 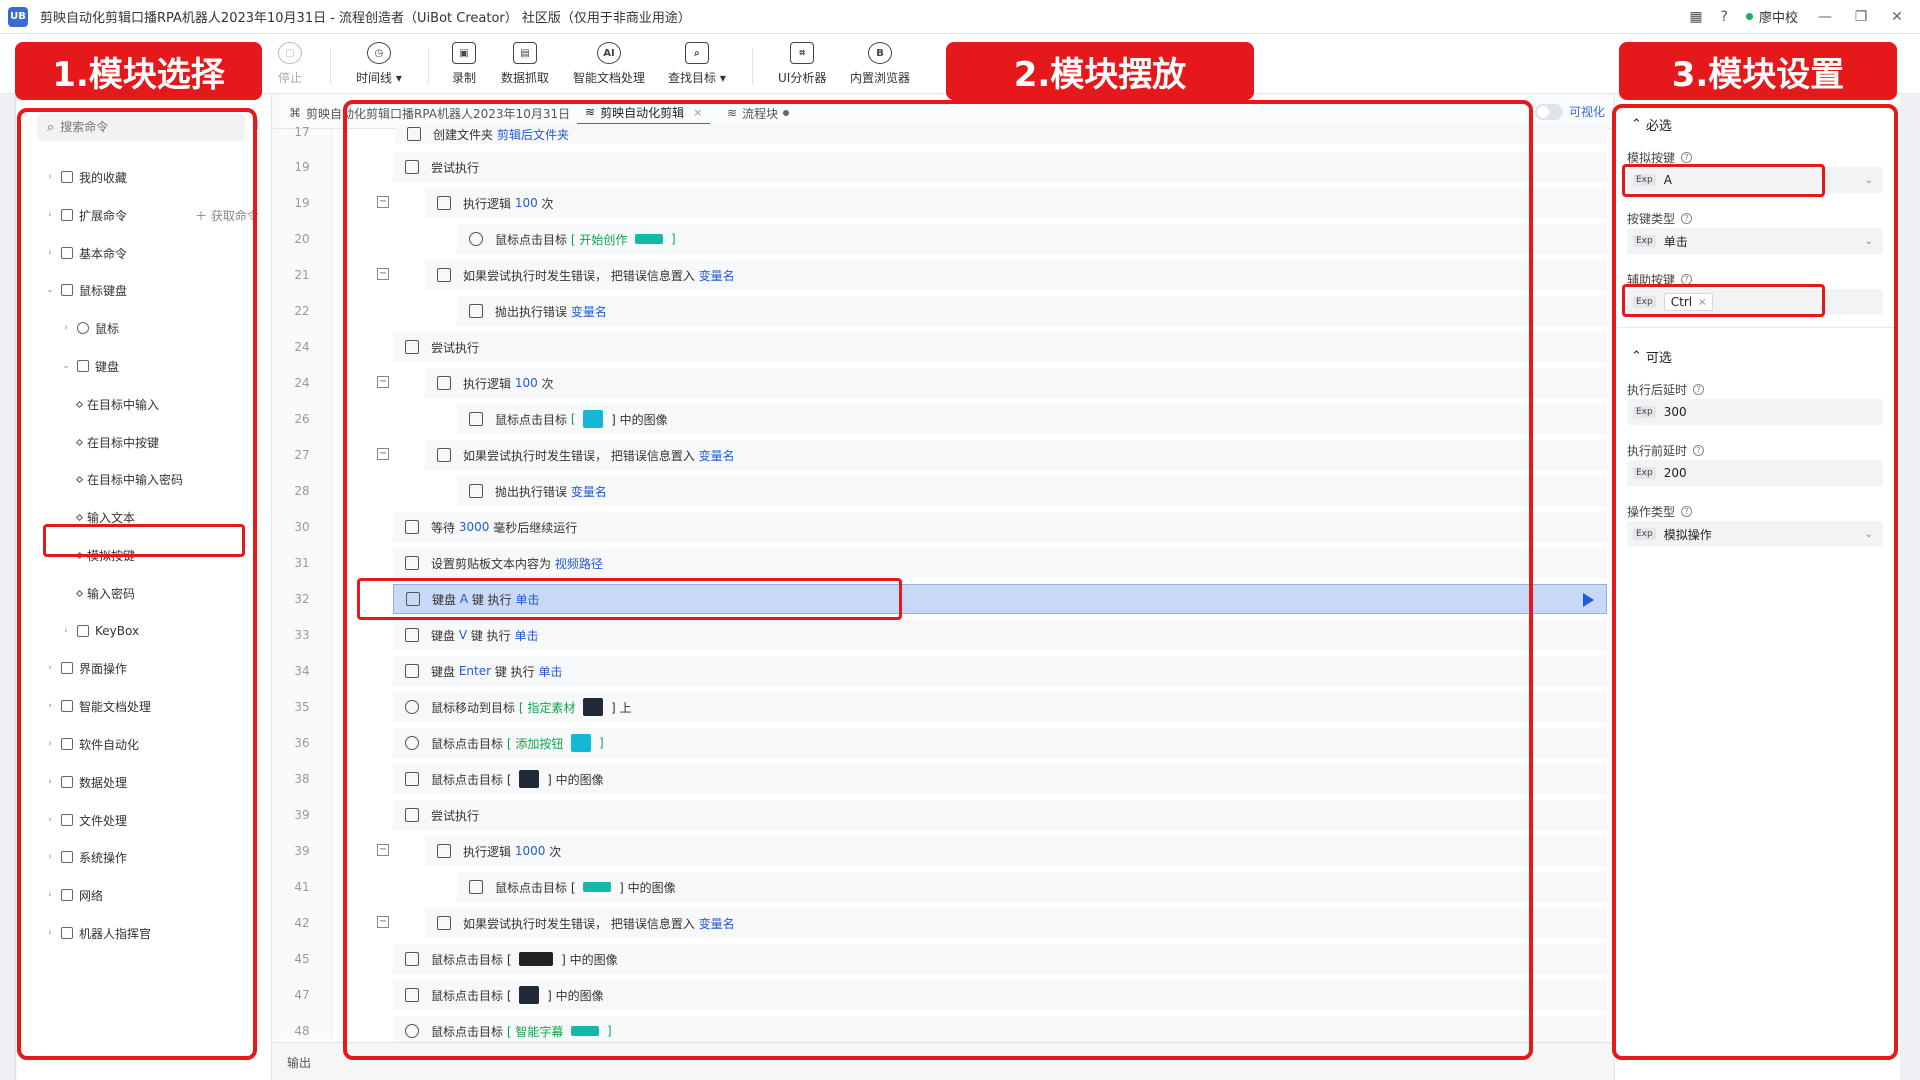 What do you see at coordinates (129, 479) in the screenshot?
I see `sidebar-item: 在目标中输入密码` at bounding box center [129, 479].